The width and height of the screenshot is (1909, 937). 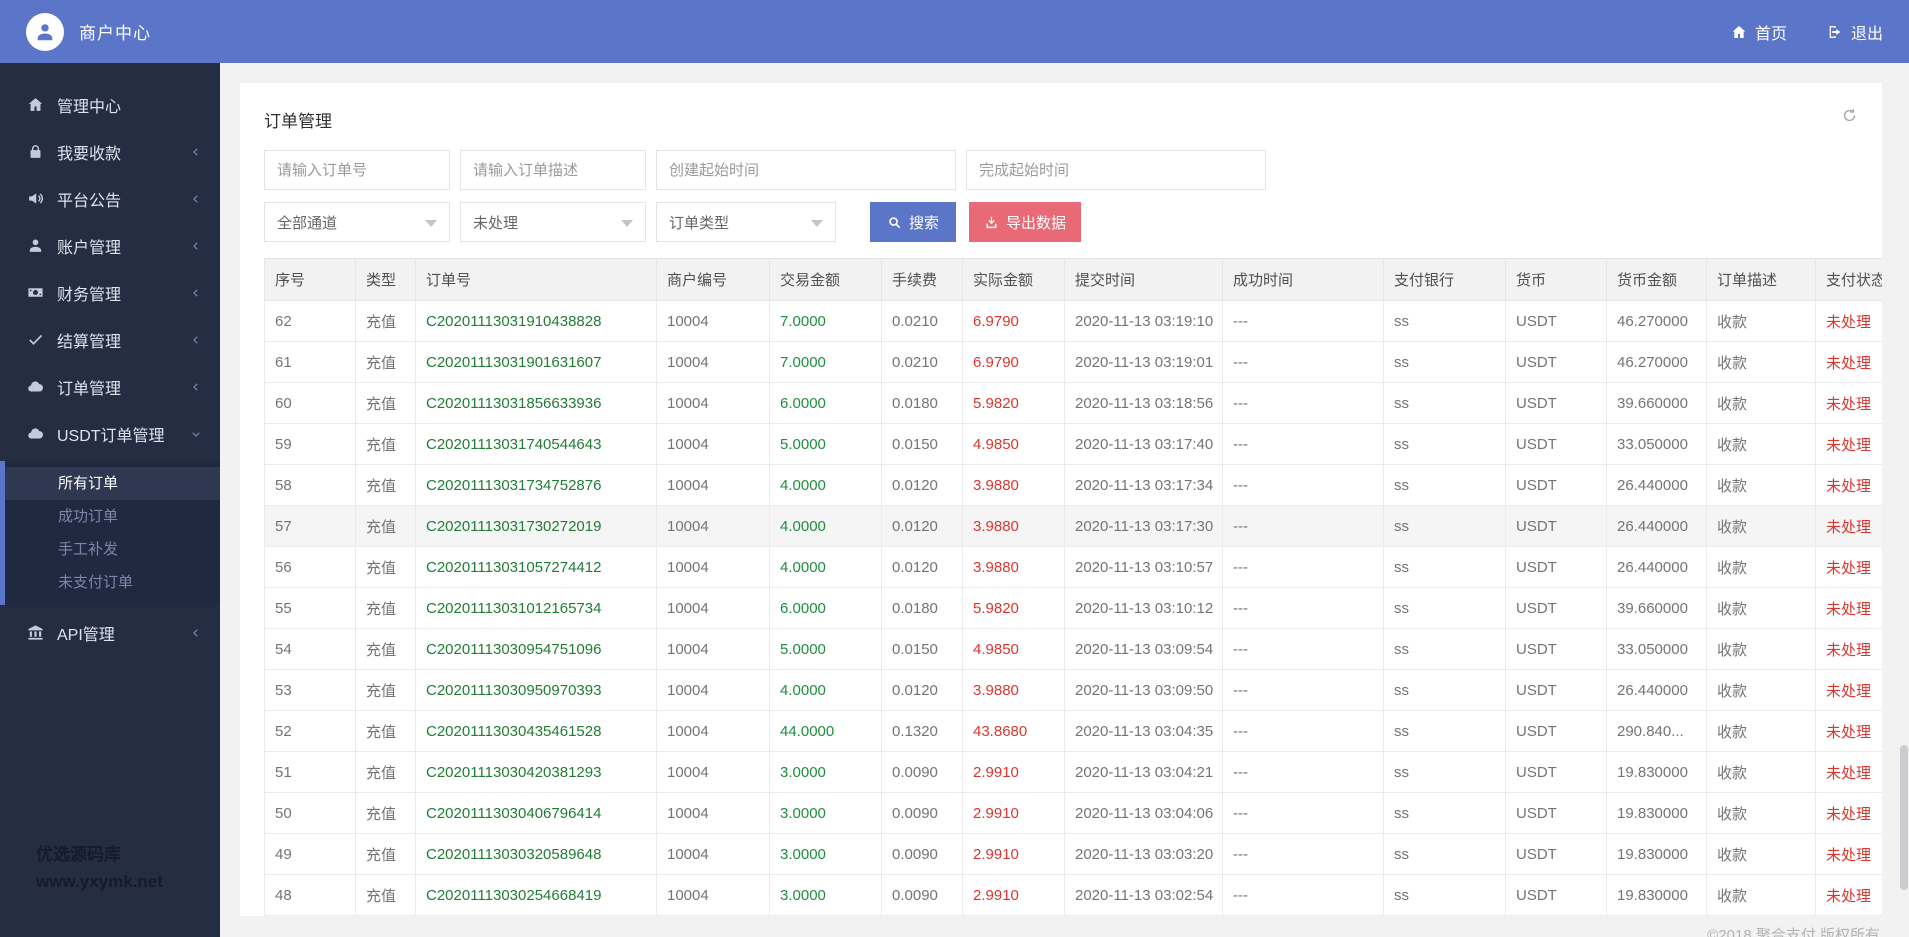 I want to click on sidebar-item-label: 平台公告, so click(x=89, y=201).